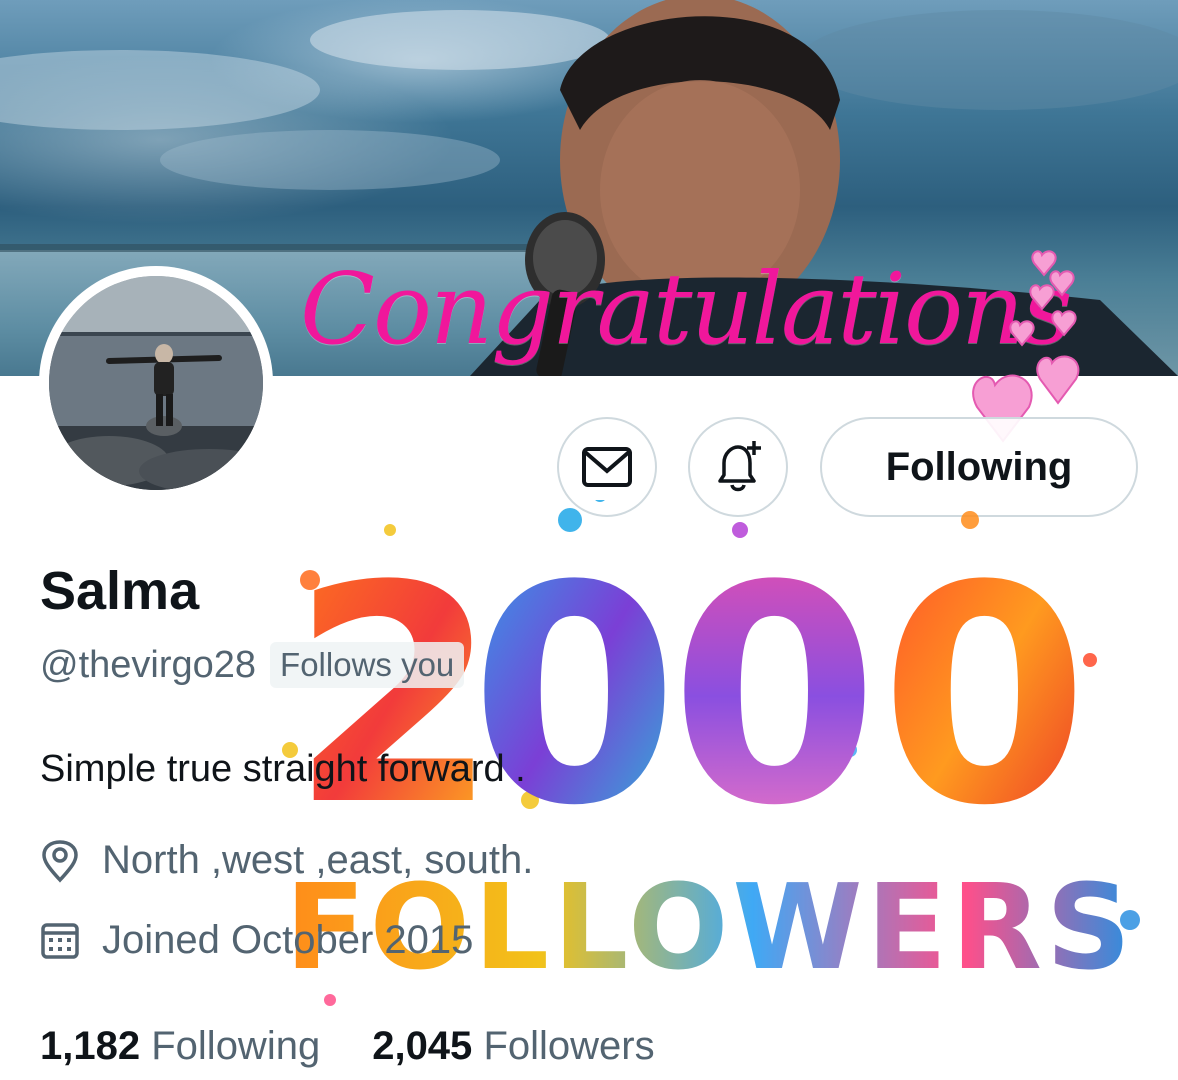  What do you see at coordinates (739, 466) in the screenshot?
I see `bell-plus-icon` at bounding box center [739, 466].